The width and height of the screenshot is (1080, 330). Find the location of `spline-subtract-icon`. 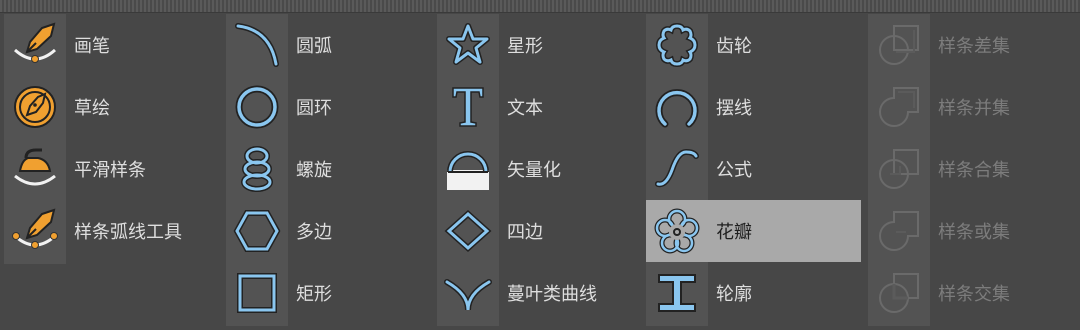

spline-subtract-icon is located at coordinates (899, 45).